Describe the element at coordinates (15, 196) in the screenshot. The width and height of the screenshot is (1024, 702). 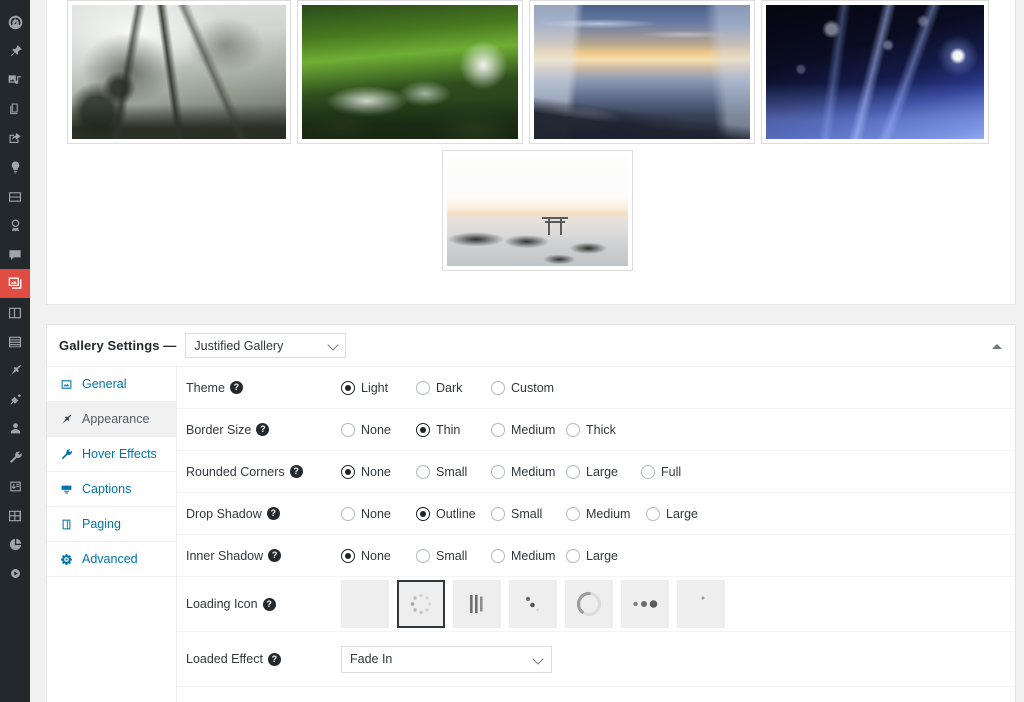
I see `sidebar-item-slider` at that location.